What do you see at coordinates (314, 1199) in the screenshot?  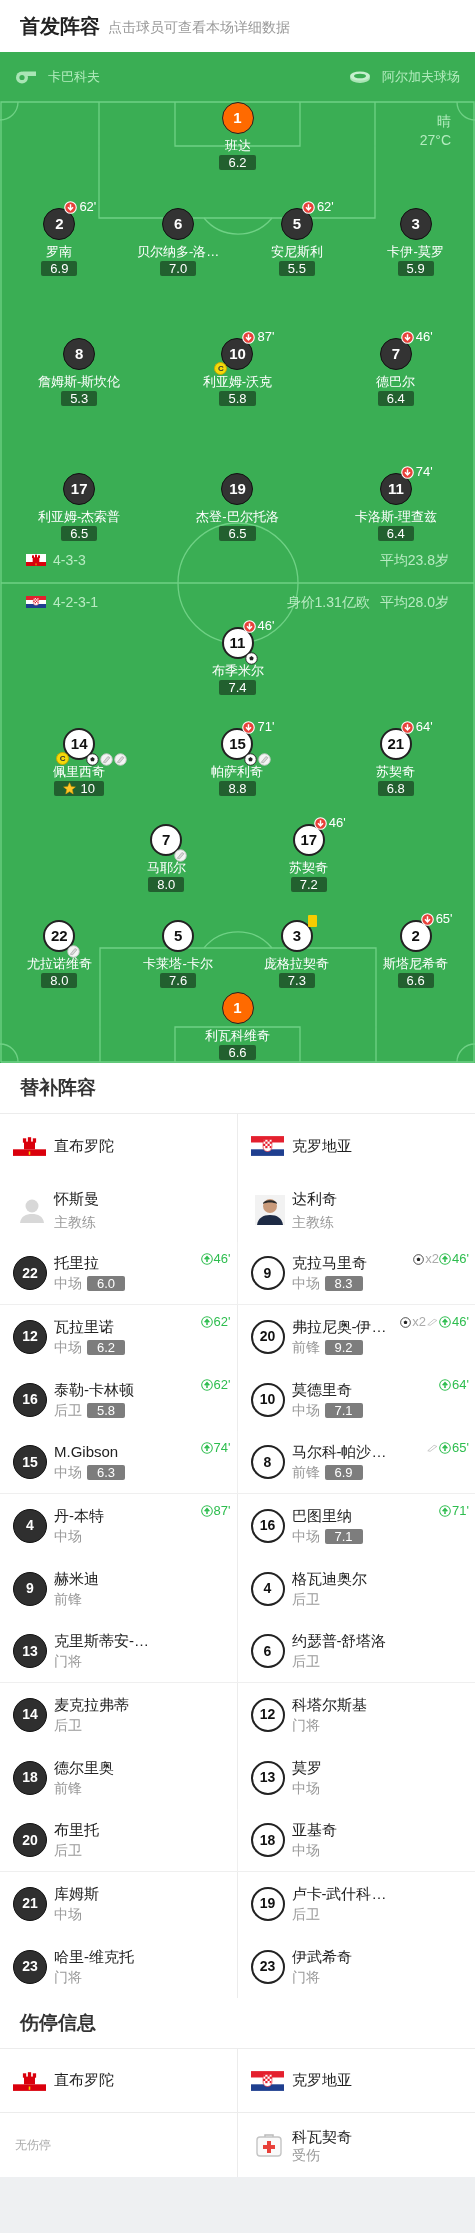 I see `coach-name: 达利奇` at bounding box center [314, 1199].